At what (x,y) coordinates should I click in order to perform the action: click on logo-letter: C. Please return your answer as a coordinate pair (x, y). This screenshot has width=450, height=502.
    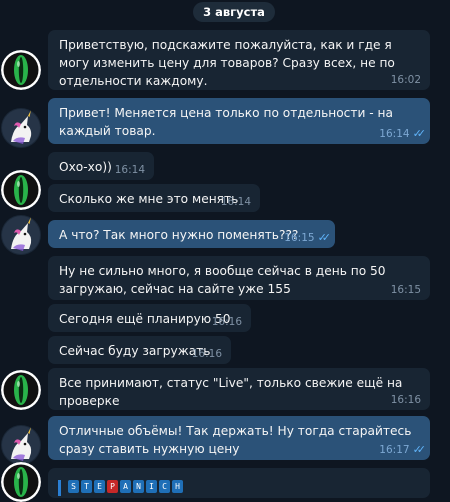
    Looking at the image, I should click on (164, 486).